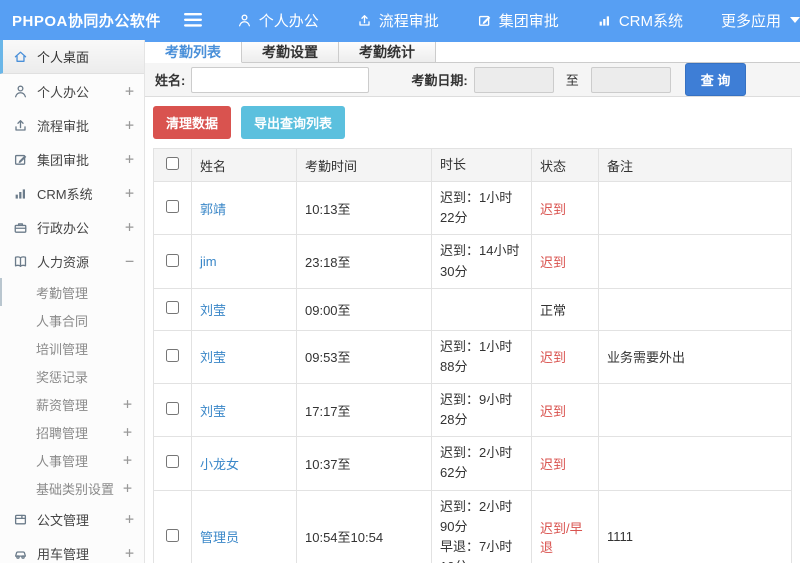 This screenshot has width=800, height=563. What do you see at coordinates (62, 433) in the screenshot?
I see `sidebar-subitem-label: 招聘管理` at bounding box center [62, 433].